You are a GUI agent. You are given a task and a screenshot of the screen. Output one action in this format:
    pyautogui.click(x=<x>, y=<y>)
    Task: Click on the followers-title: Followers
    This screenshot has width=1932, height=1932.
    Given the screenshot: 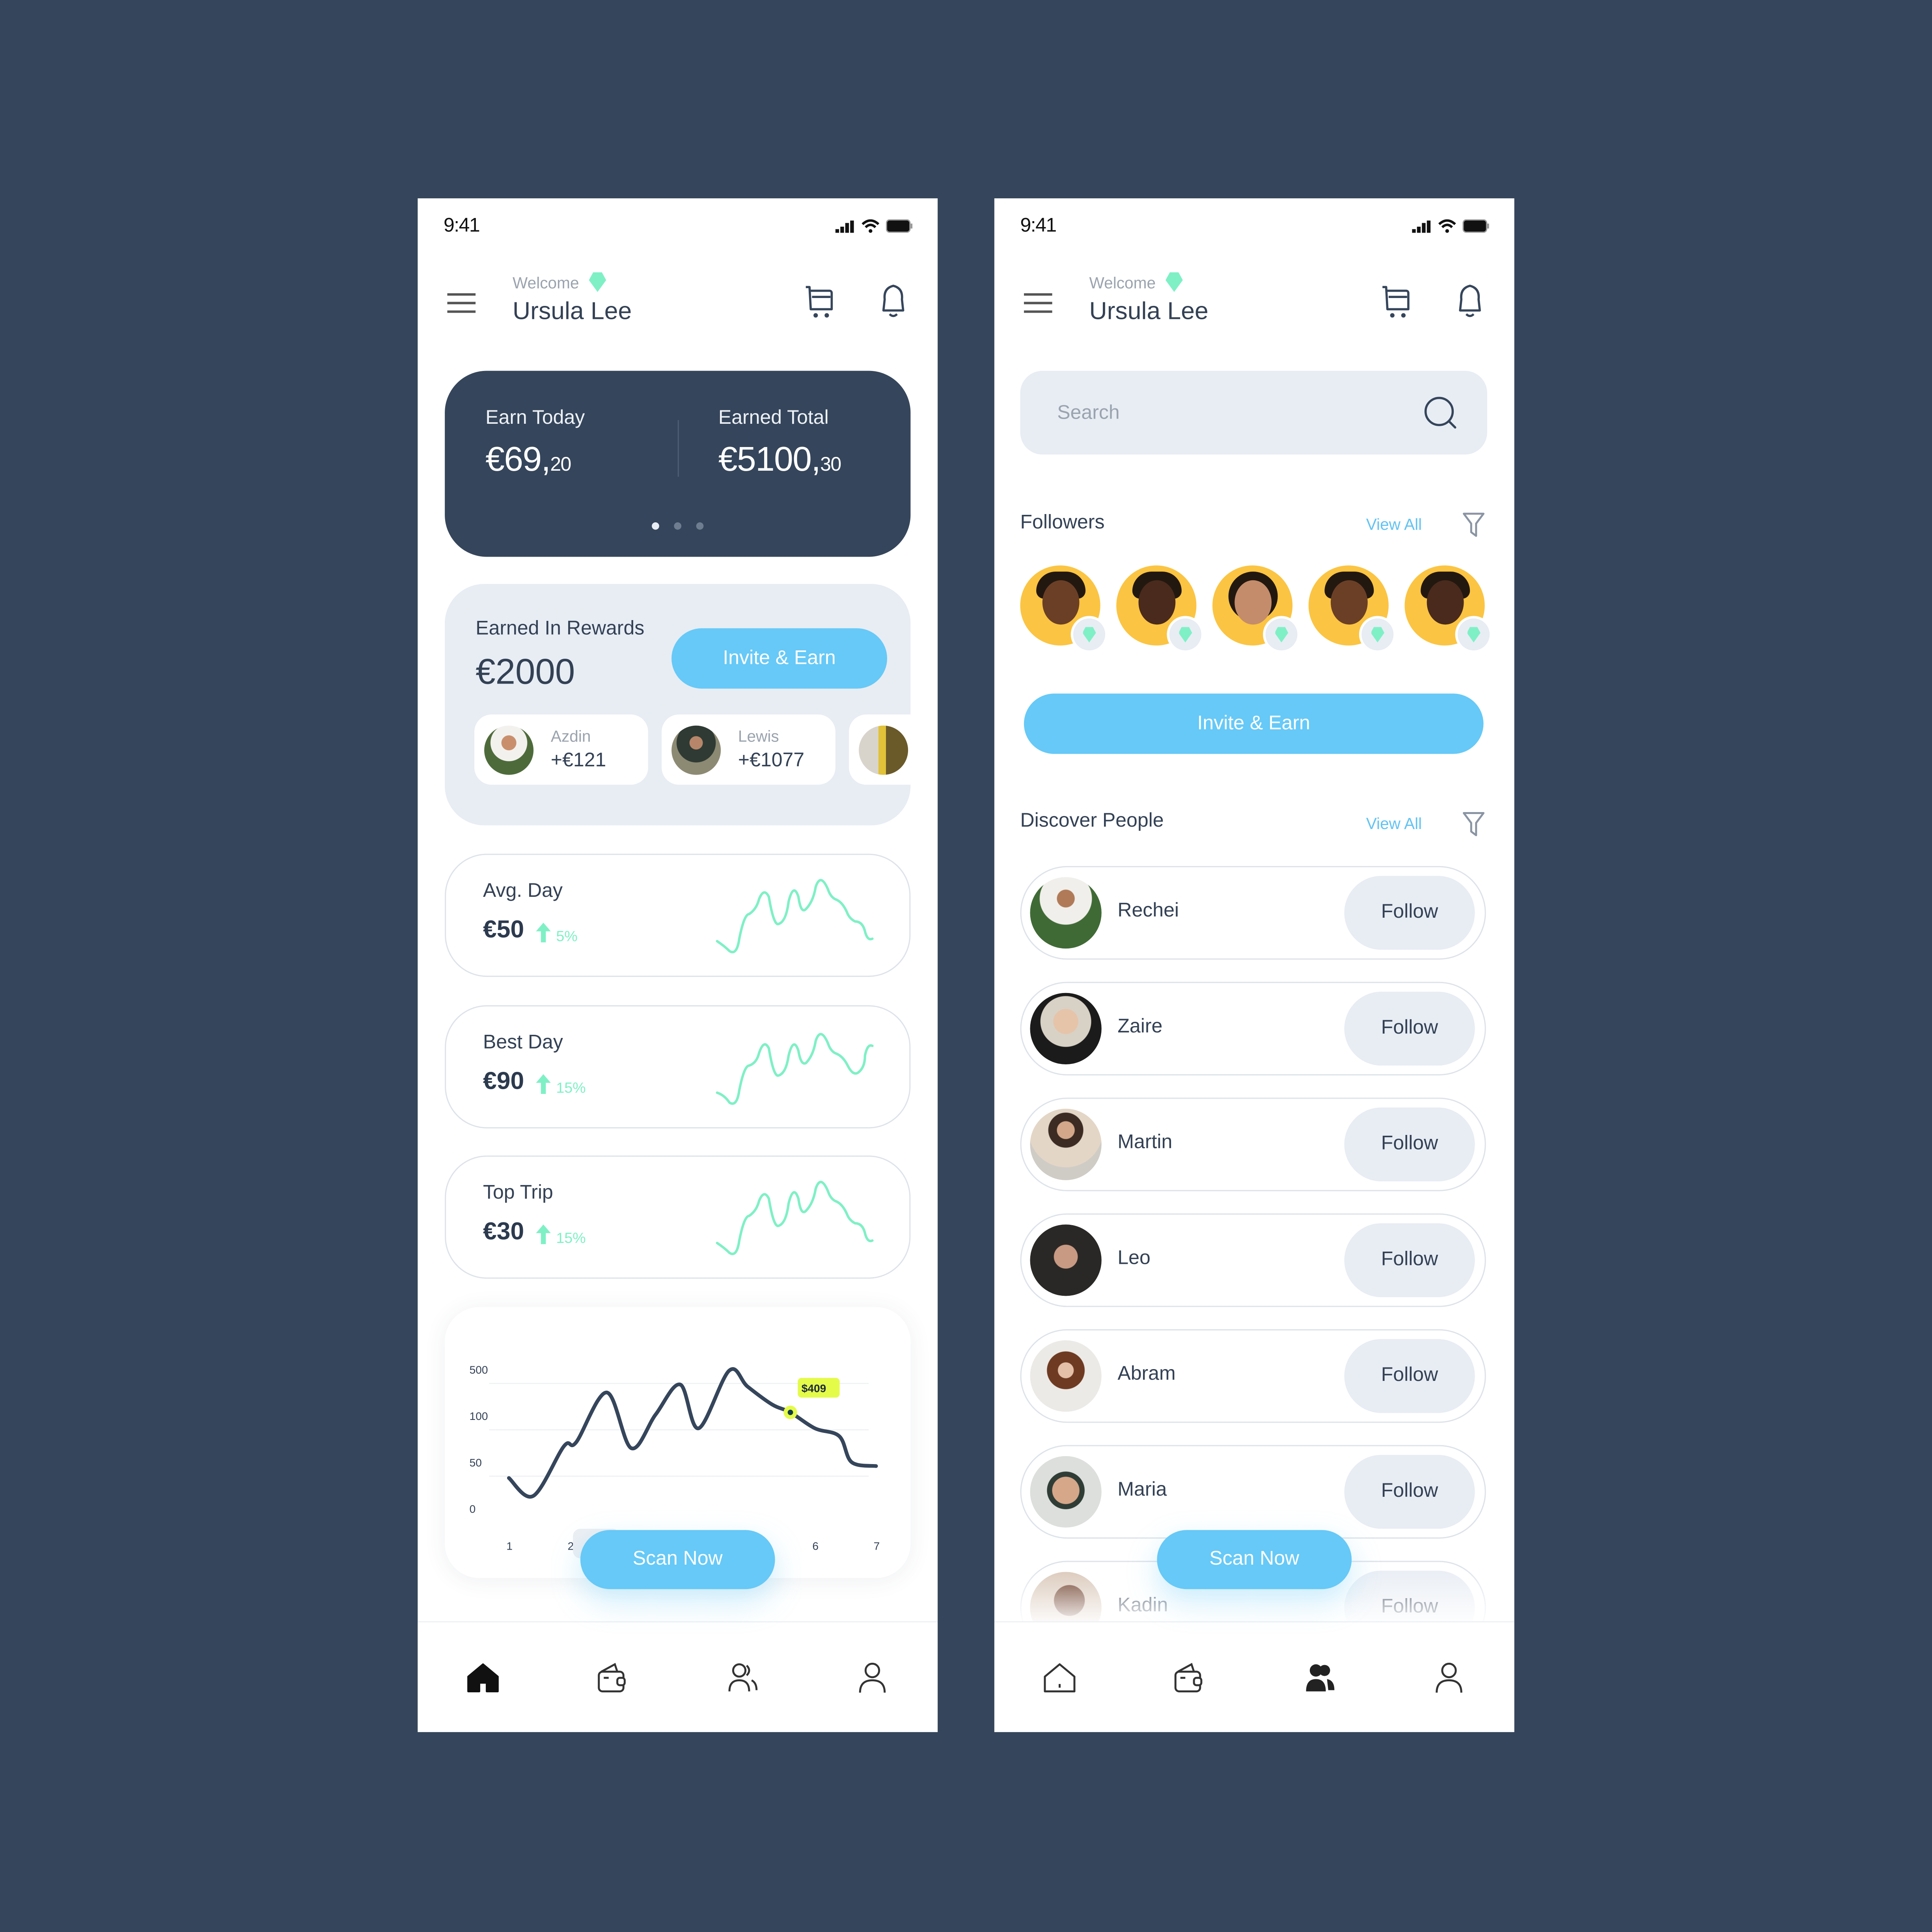 What is the action you would take?
    pyautogui.click(x=1063, y=523)
    